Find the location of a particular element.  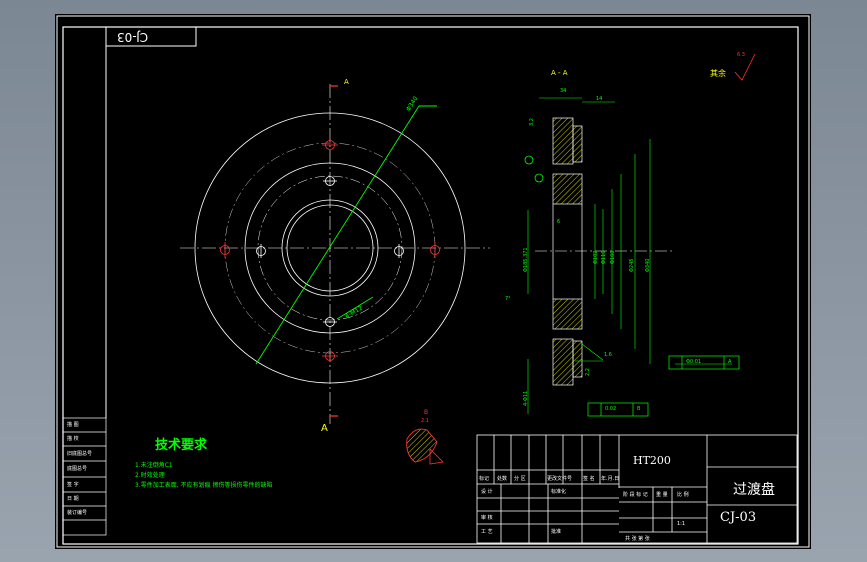

std-label: 标准化 is located at coordinates (559, 492).